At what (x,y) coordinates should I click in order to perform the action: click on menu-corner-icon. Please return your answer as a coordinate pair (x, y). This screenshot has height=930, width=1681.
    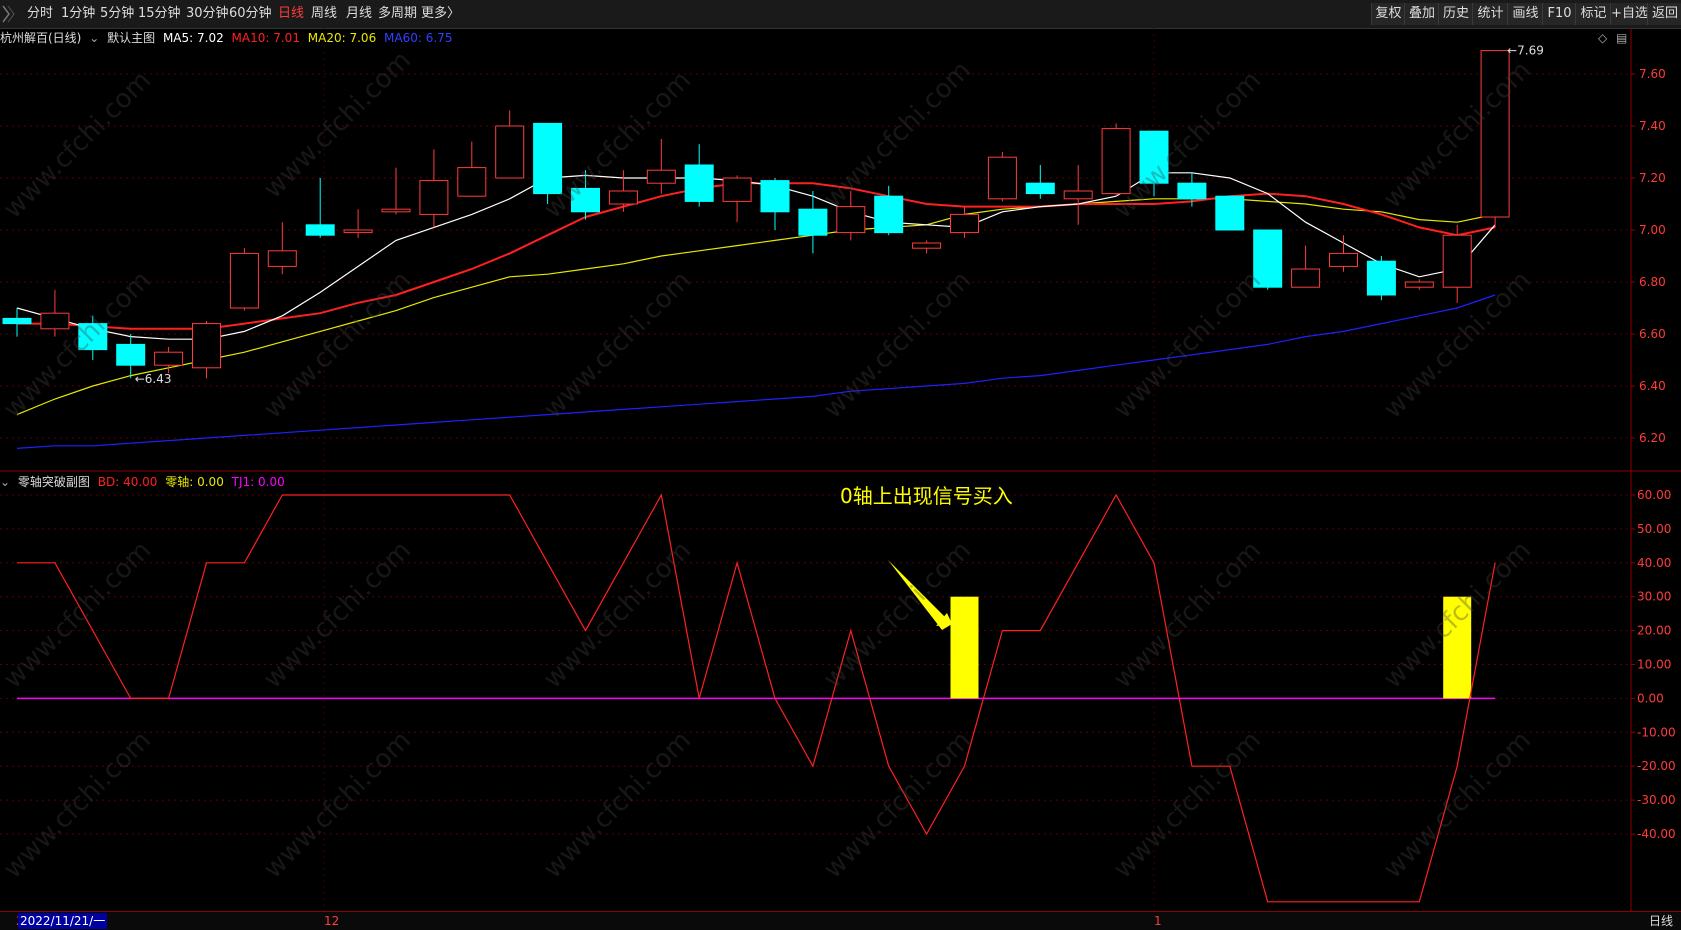
    Looking at the image, I should click on (10, 14).